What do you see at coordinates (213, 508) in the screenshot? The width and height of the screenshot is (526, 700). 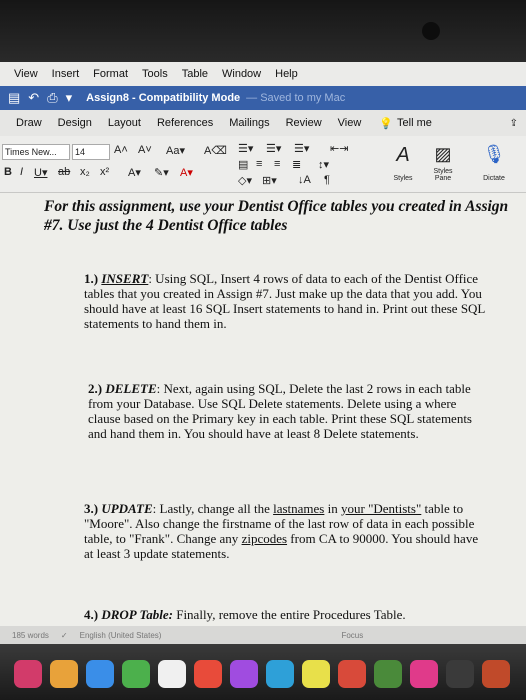 I see `item-text: : Lastly, change all the` at bounding box center [213, 508].